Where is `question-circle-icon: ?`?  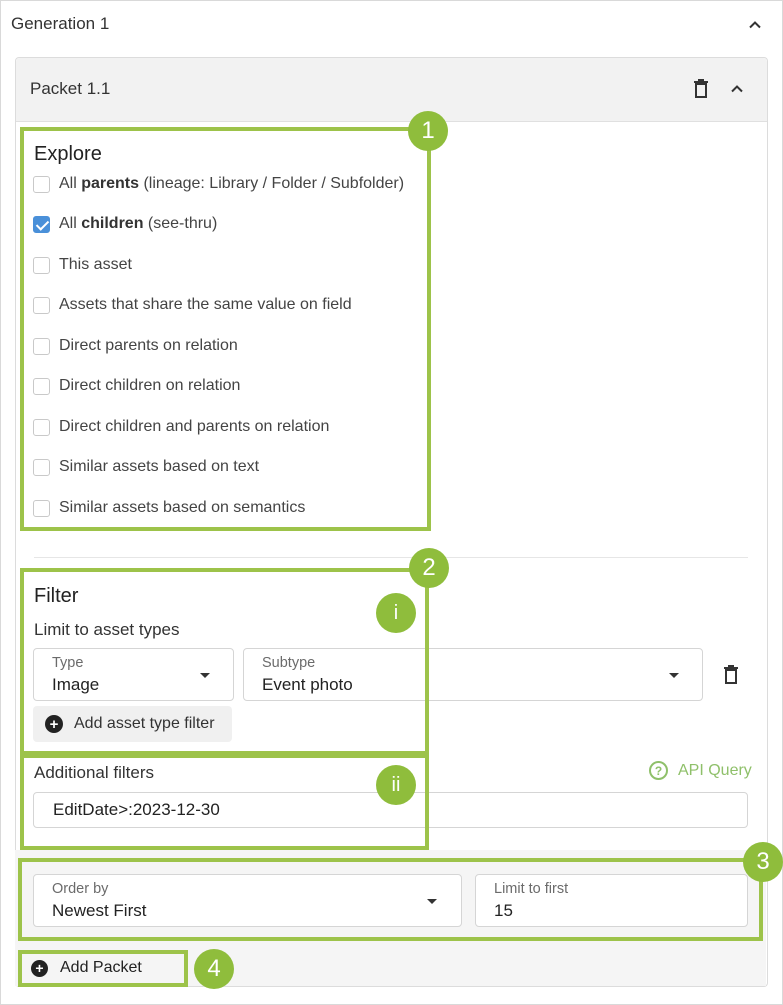
question-circle-icon: ? is located at coordinates (658, 770).